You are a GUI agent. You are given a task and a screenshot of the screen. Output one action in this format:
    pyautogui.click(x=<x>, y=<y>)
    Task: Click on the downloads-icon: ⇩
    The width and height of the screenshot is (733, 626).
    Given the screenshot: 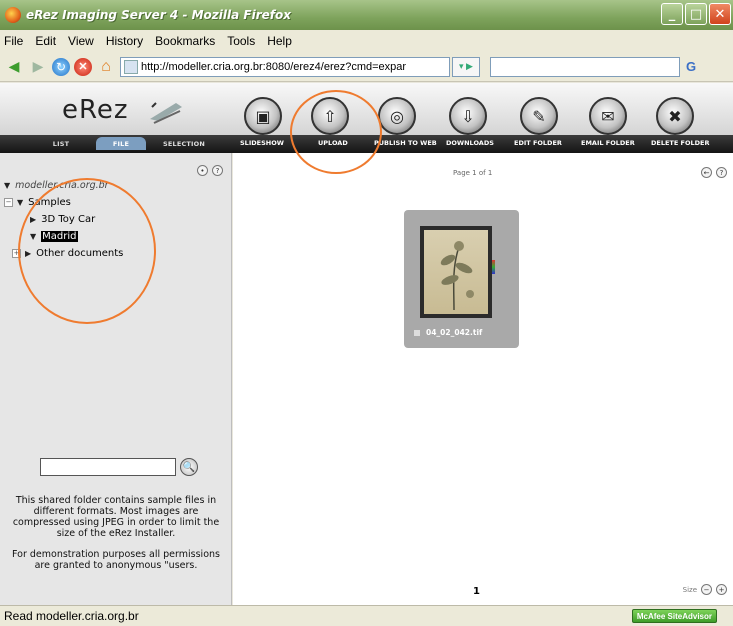 What is the action you would take?
    pyautogui.click(x=468, y=116)
    